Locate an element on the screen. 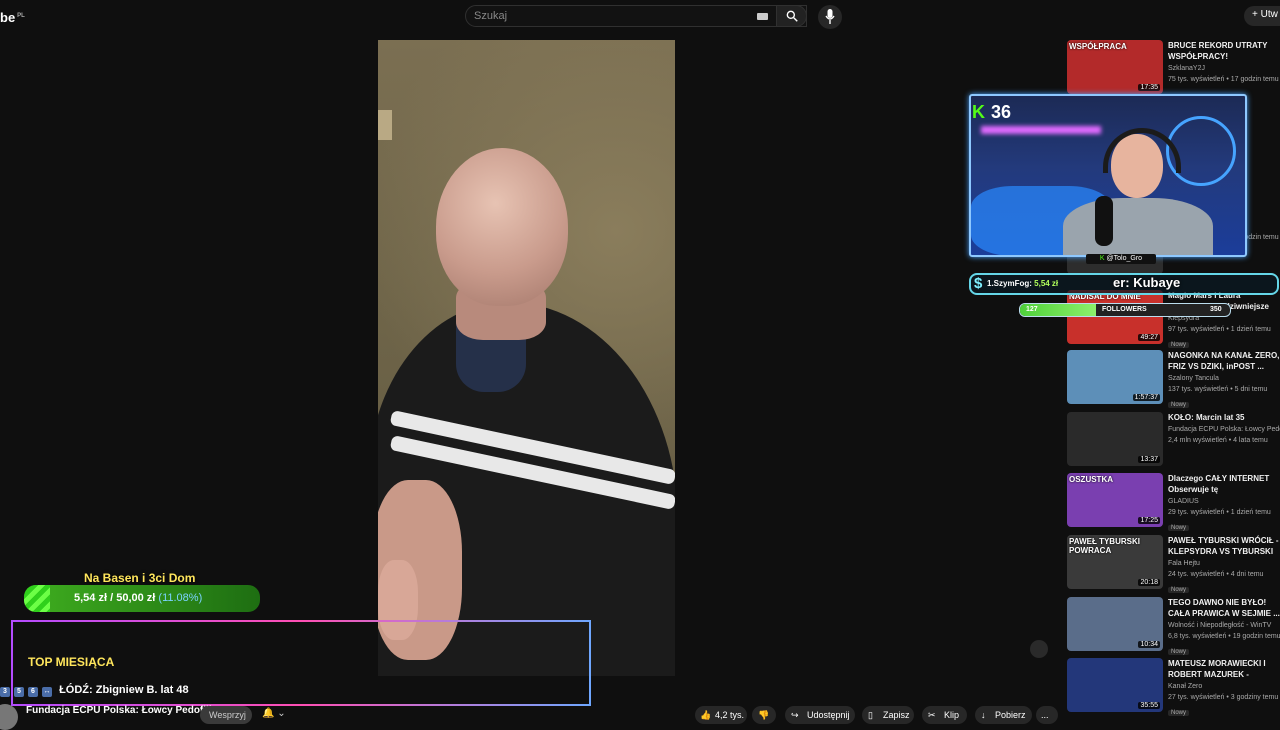  kick-username: K @Tolo_Gro is located at coordinates (1121, 259).